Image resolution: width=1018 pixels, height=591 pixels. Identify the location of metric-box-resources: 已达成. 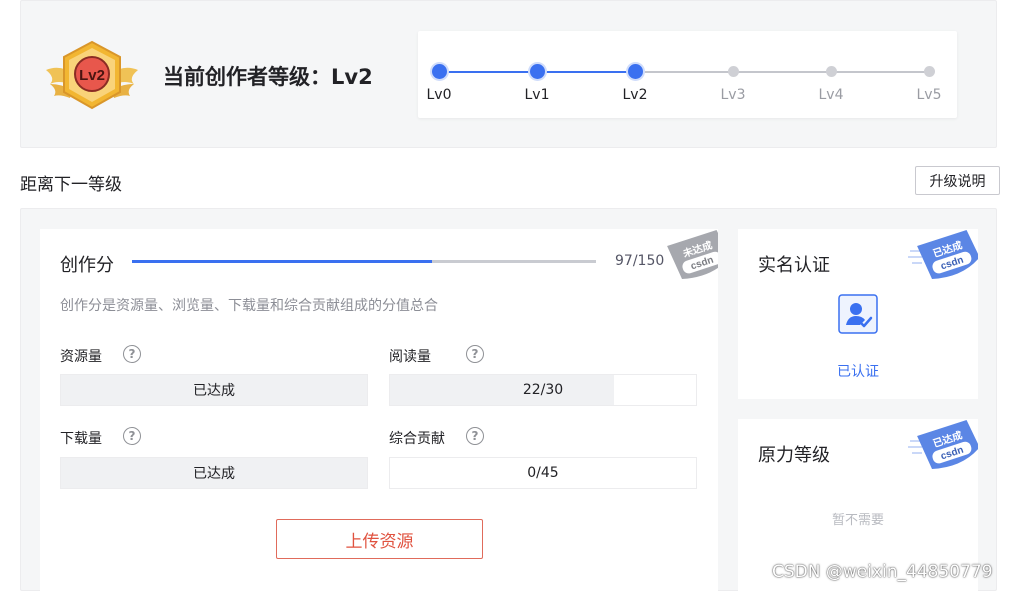
(214, 390).